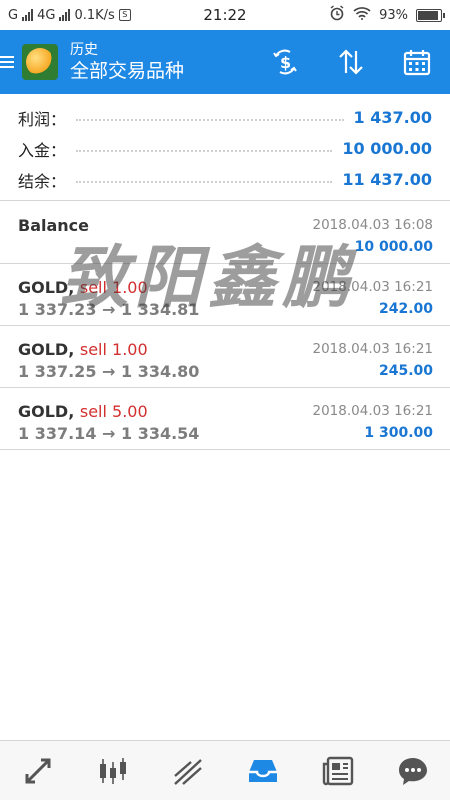  I want to click on trend-icon, so click(188, 771).